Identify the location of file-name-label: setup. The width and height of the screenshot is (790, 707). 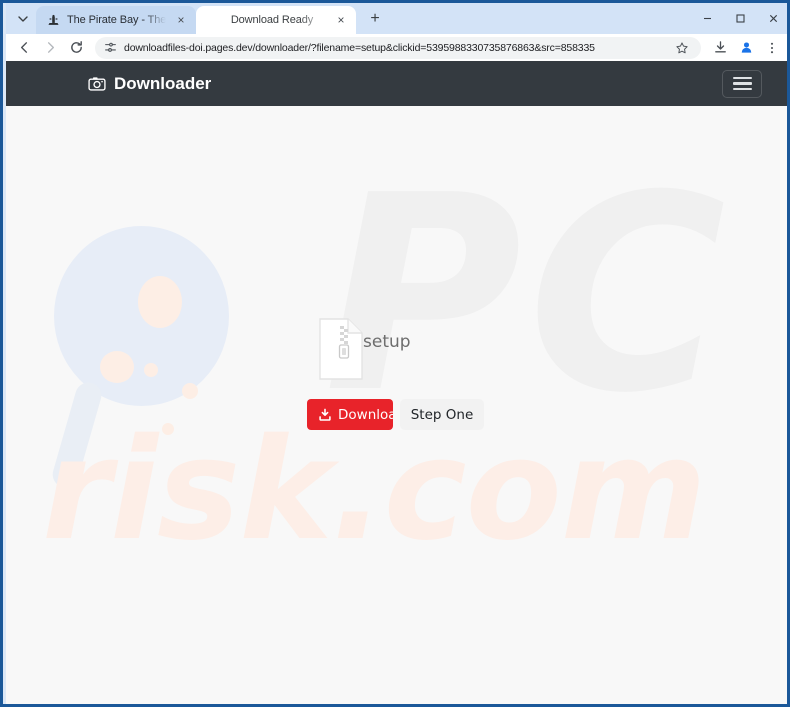
(387, 342).